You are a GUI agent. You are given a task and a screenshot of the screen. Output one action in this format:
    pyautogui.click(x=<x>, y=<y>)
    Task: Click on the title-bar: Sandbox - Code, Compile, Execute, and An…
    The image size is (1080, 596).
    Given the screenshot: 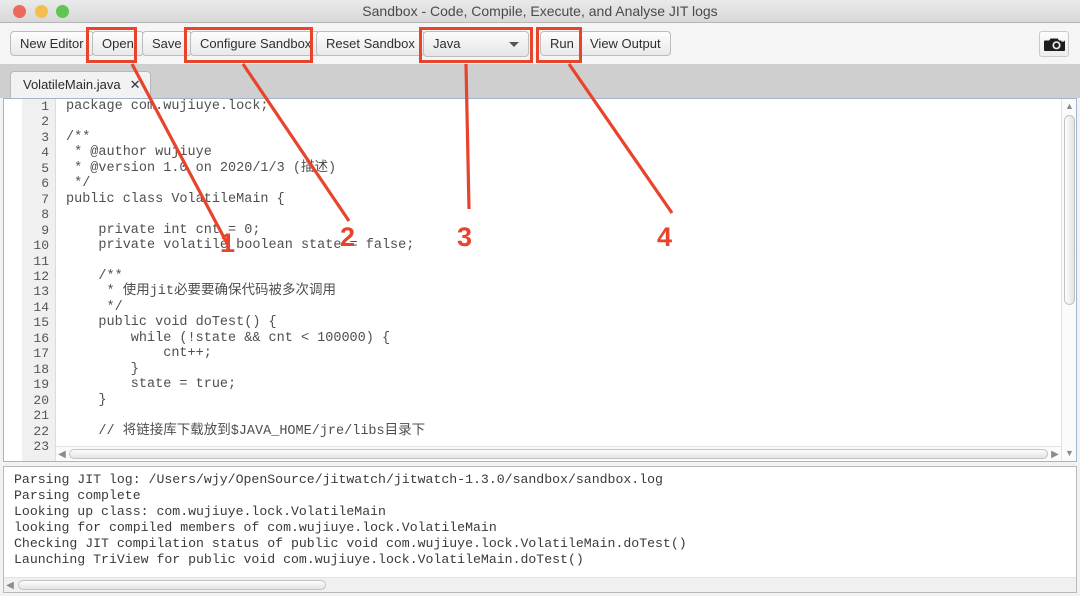 What is the action you would take?
    pyautogui.click(x=540, y=11)
    